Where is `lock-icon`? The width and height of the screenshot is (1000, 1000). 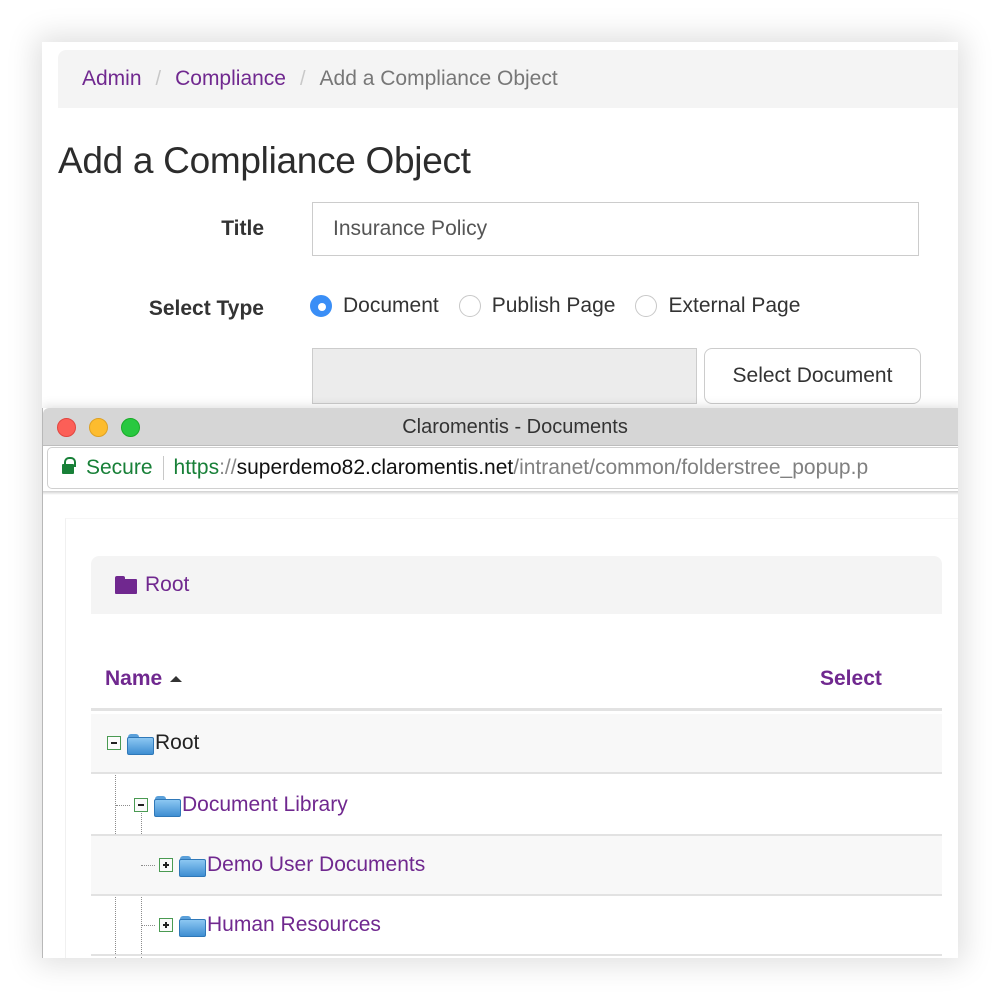 lock-icon is located at coordinates (69, 466).